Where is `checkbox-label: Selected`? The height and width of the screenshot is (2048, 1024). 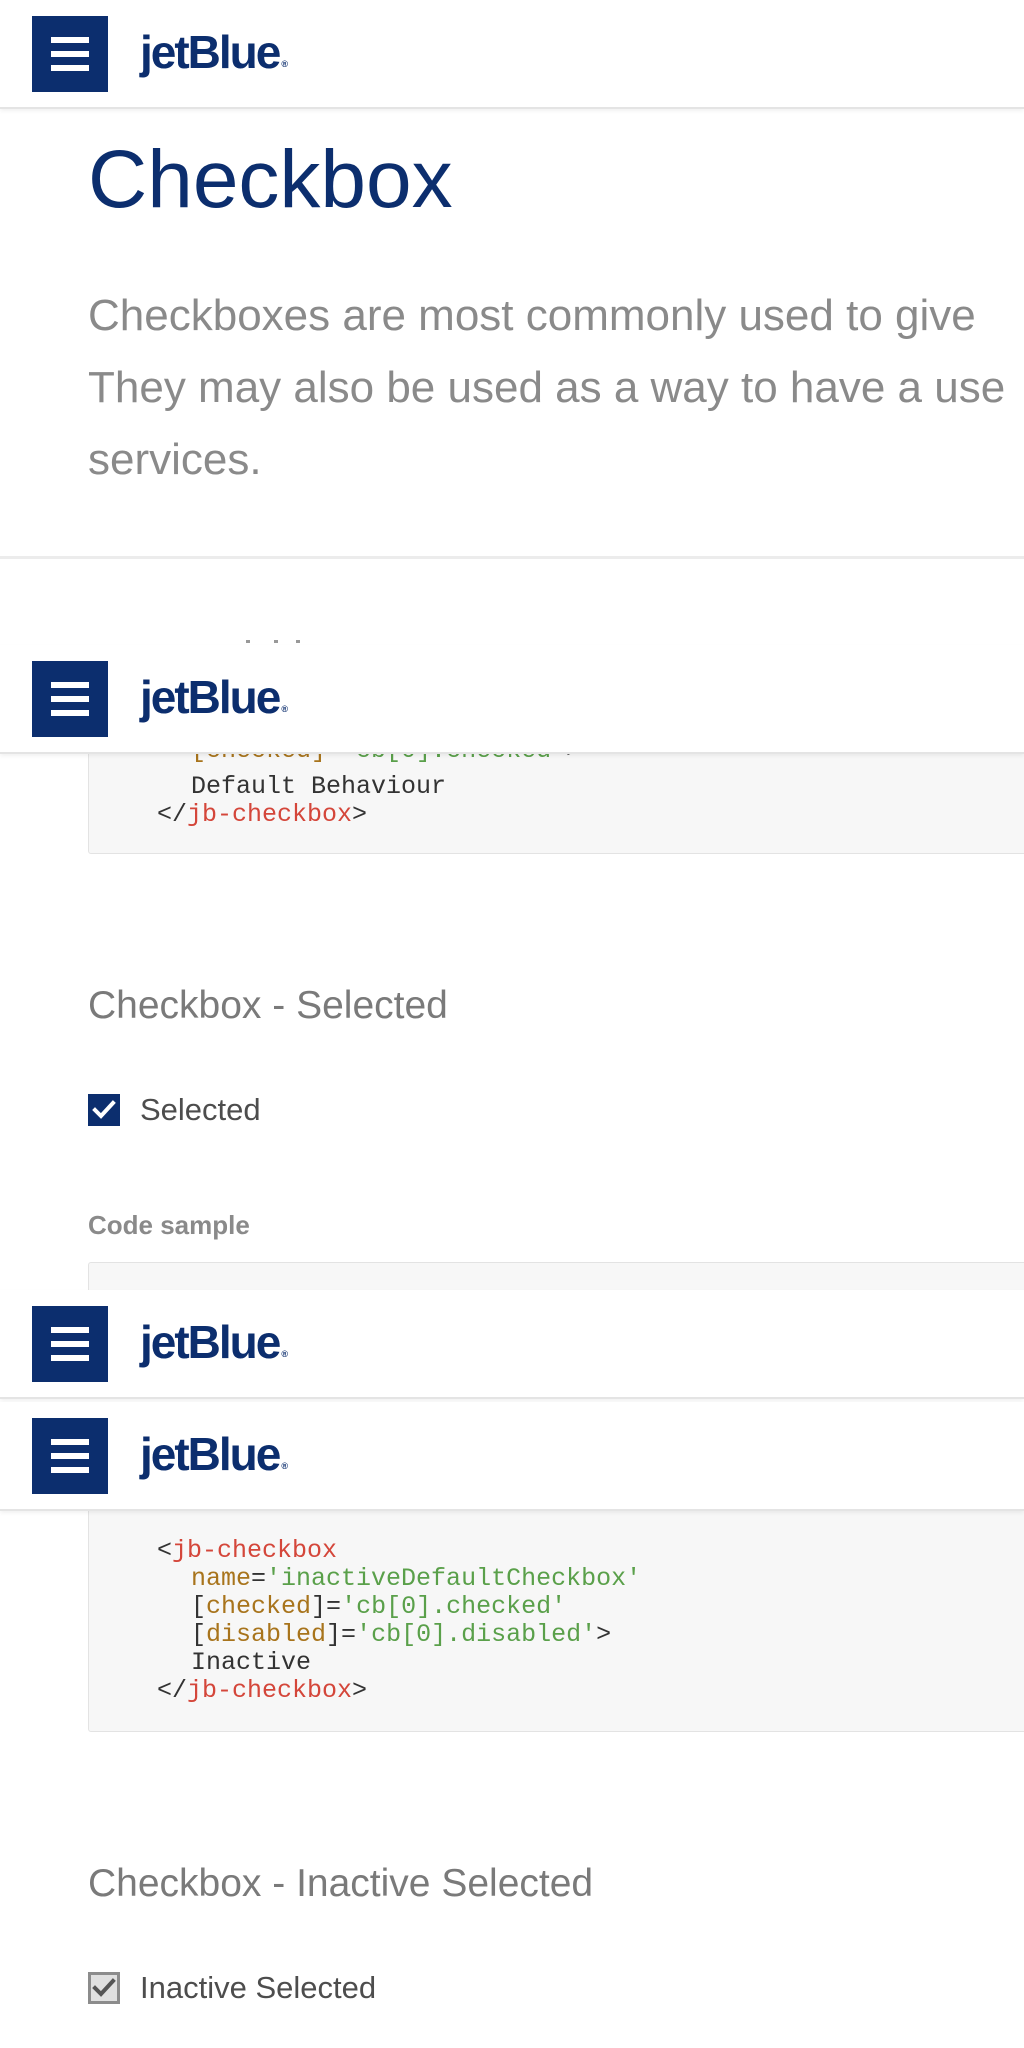 checkbox-label: Selected is located at coordinates (200, 1109).